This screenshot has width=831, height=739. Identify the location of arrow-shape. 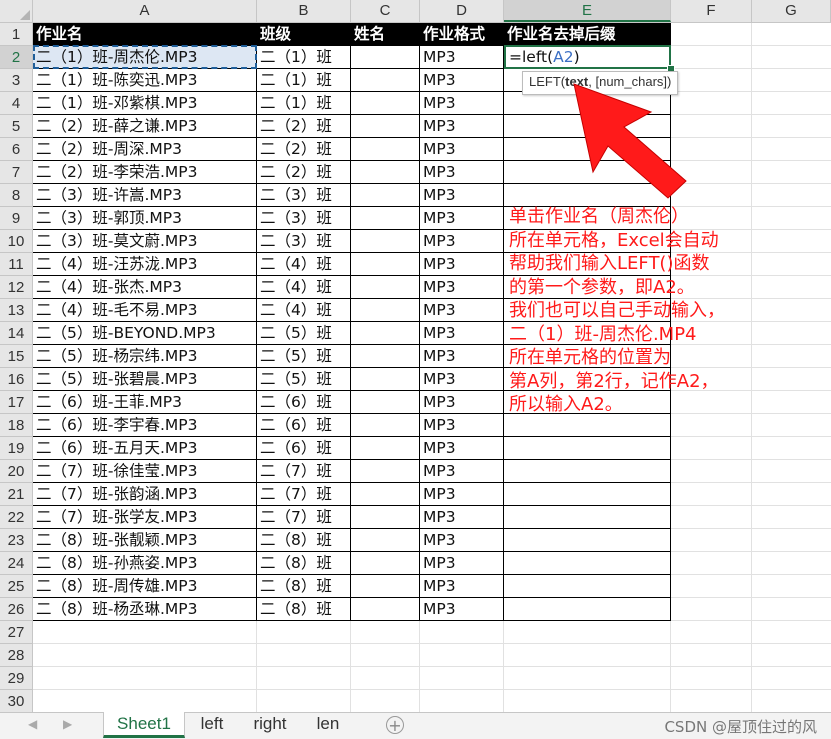
(630, 141).